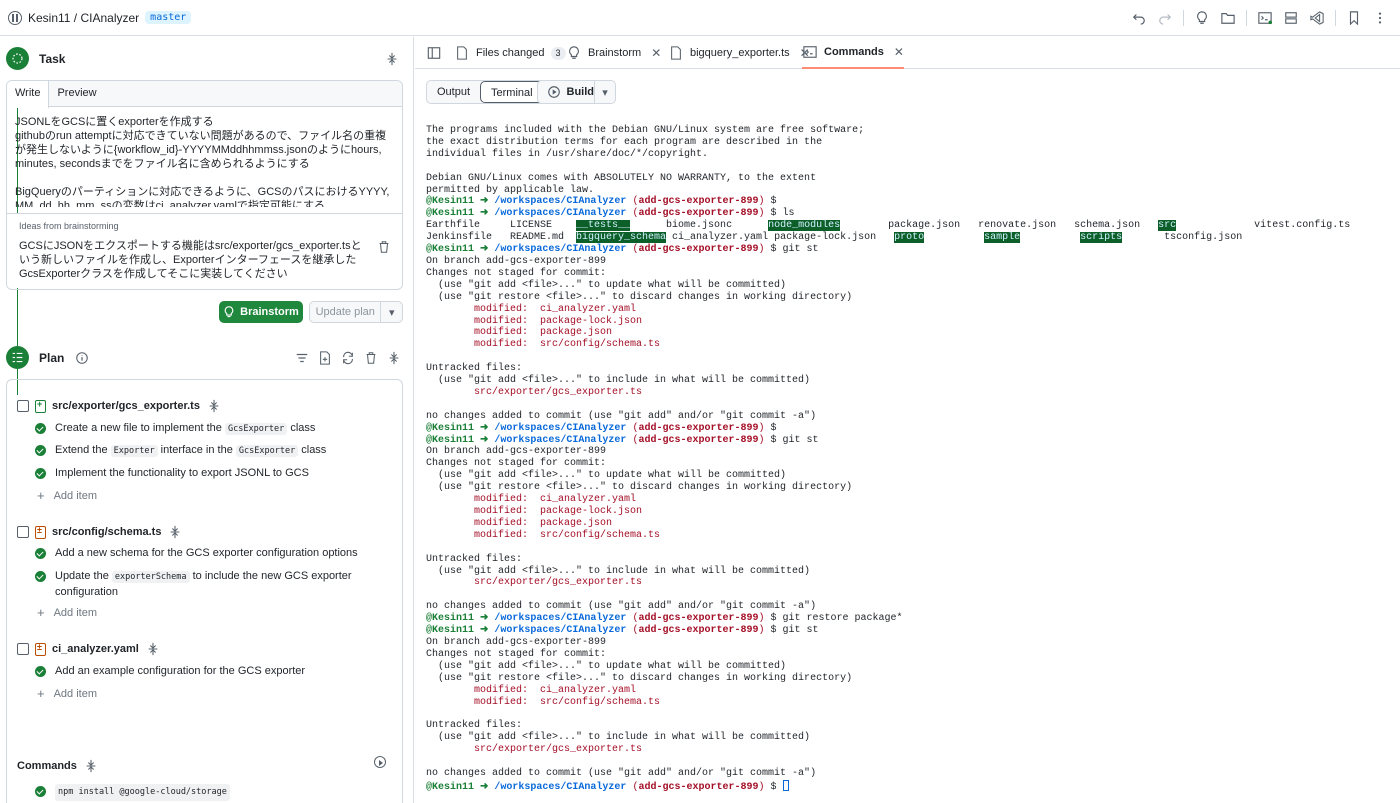  What do you see at coordinates (510, 53) in the screenshot?
I see `tab-files-changed: Files changed 3` at bounding box center [510, 53].